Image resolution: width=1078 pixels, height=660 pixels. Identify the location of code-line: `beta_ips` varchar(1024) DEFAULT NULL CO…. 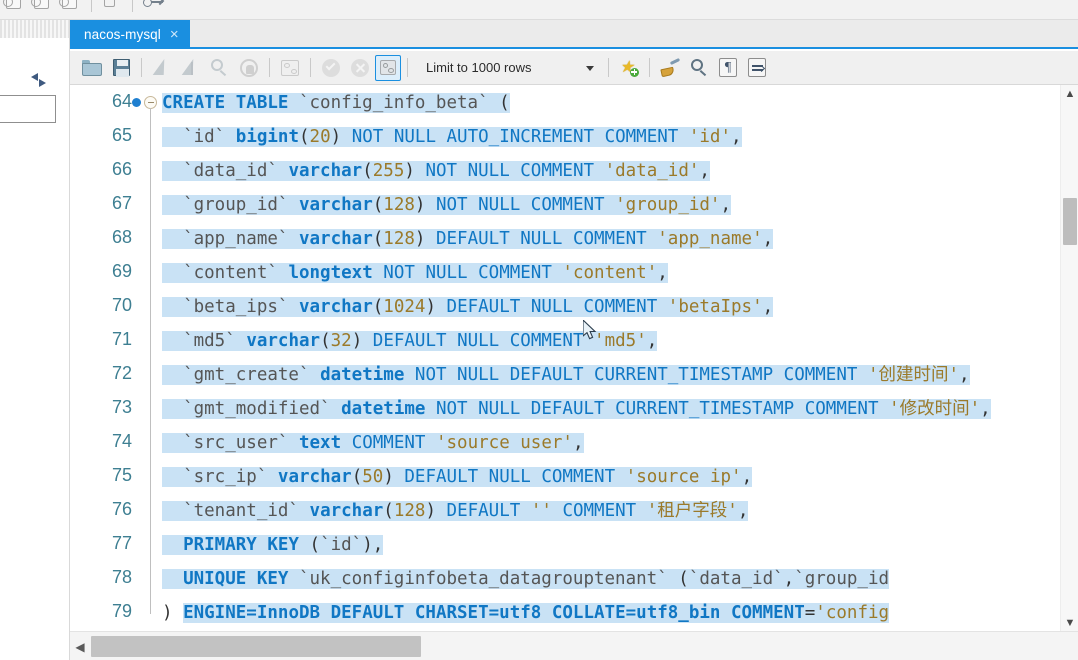
(468, 307).